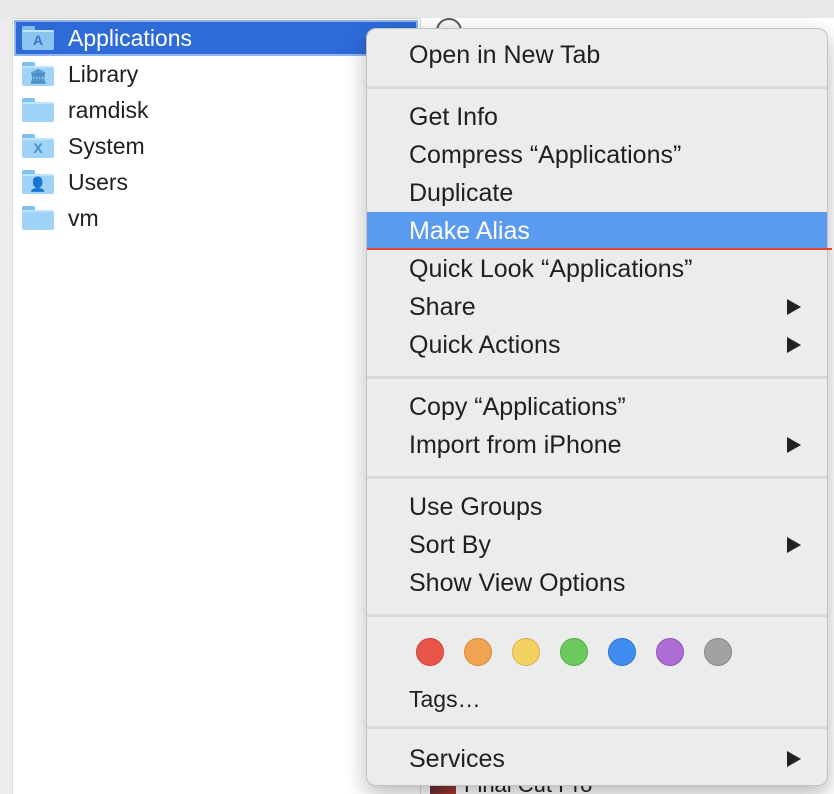 The width and height of the screenshot is (834, 794). I want to click on menu-item-label: Import from iPhone, so click(515, 444).